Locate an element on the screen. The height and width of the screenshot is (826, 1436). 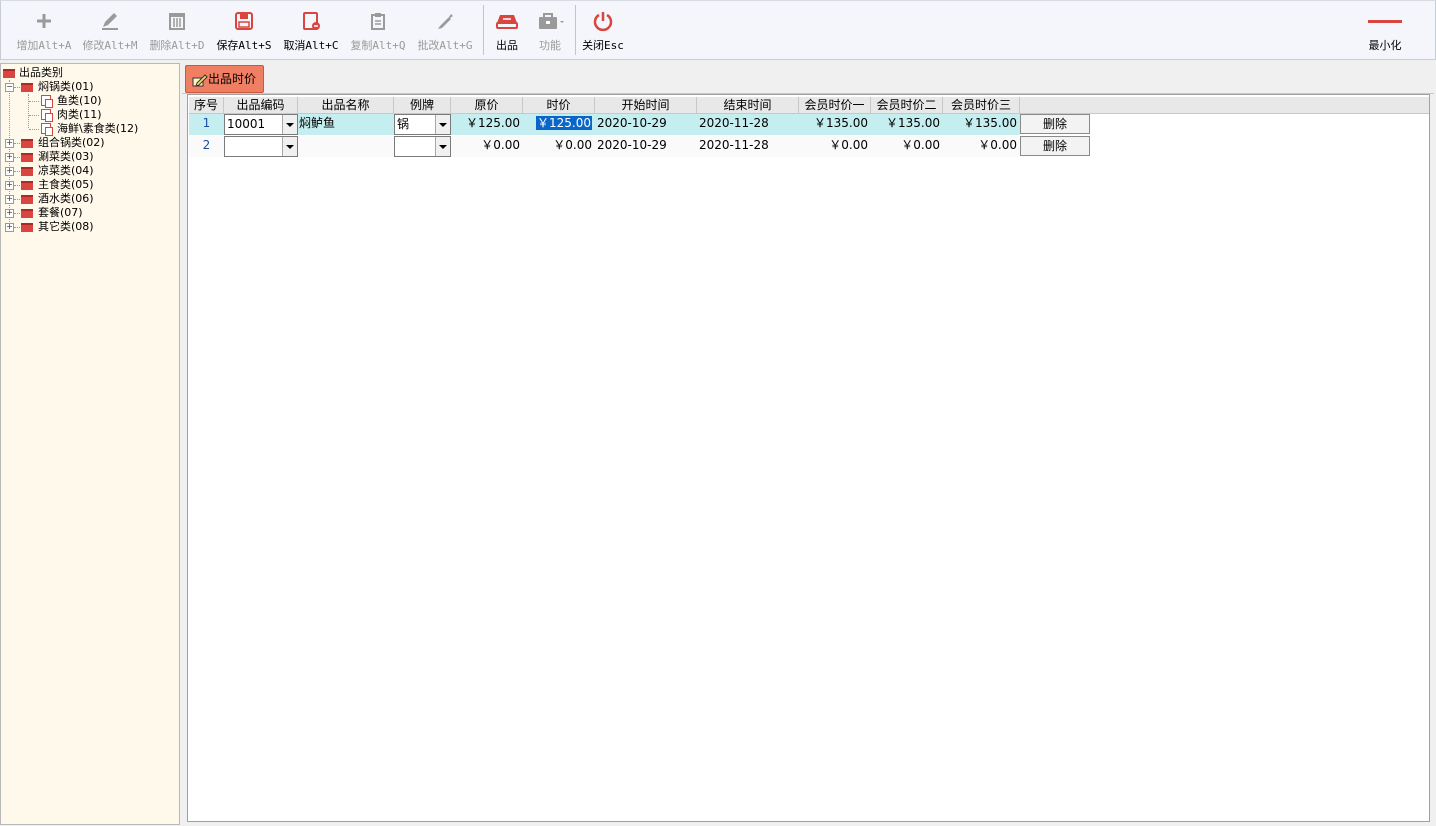
col-header-size: 例牌 is located at coordinates (422, 105).